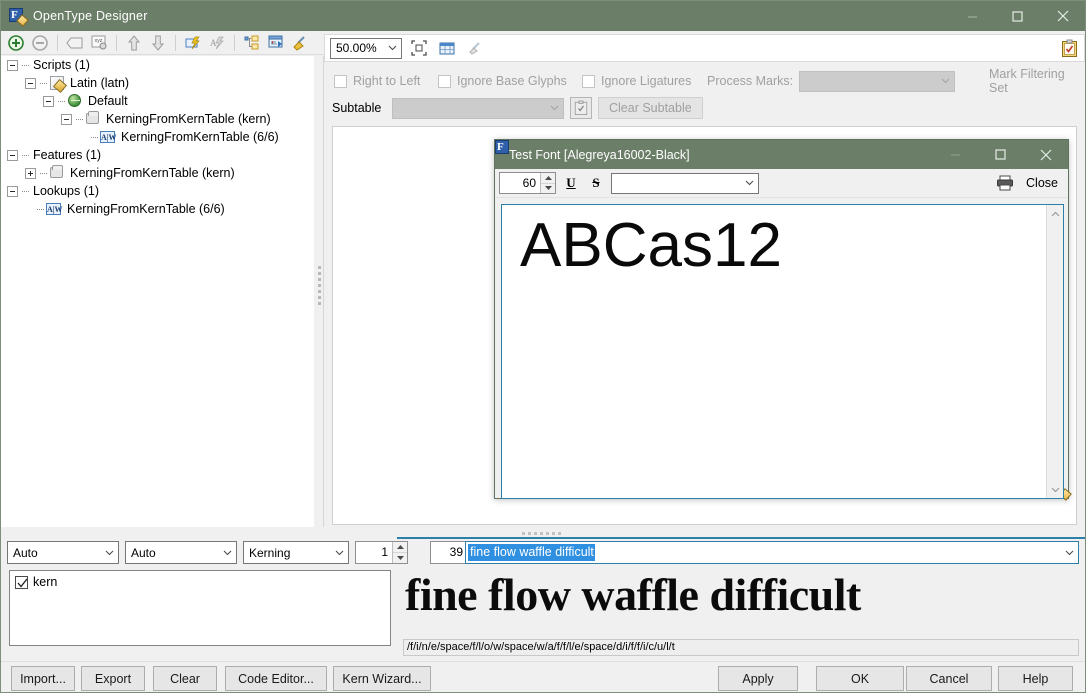 The height and width of the screenshot is (693, 1086). What do you see at coordinates (527, 183) in the screenshot?
I see `font-size-stepper: 60` at bounding box center [527, 183].